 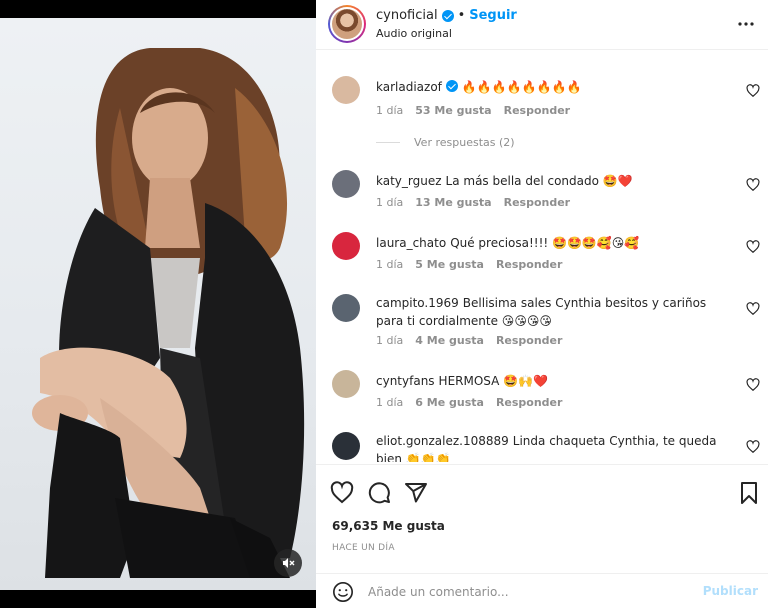 What do you see at coordinates (521, 87) in the screenshot?
I see `comment-text: 🔥🔥🔥🔥🔥🔥🔥🔥` at bounding box center [521, 87].